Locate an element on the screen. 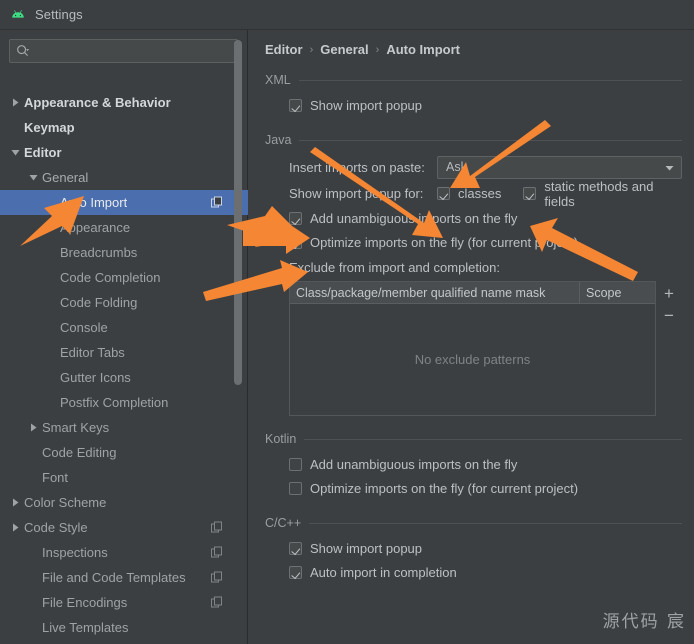 The width and height of the screenshot is (694, 644). breadcrumb-item: General is located at coordinates (344, 49).